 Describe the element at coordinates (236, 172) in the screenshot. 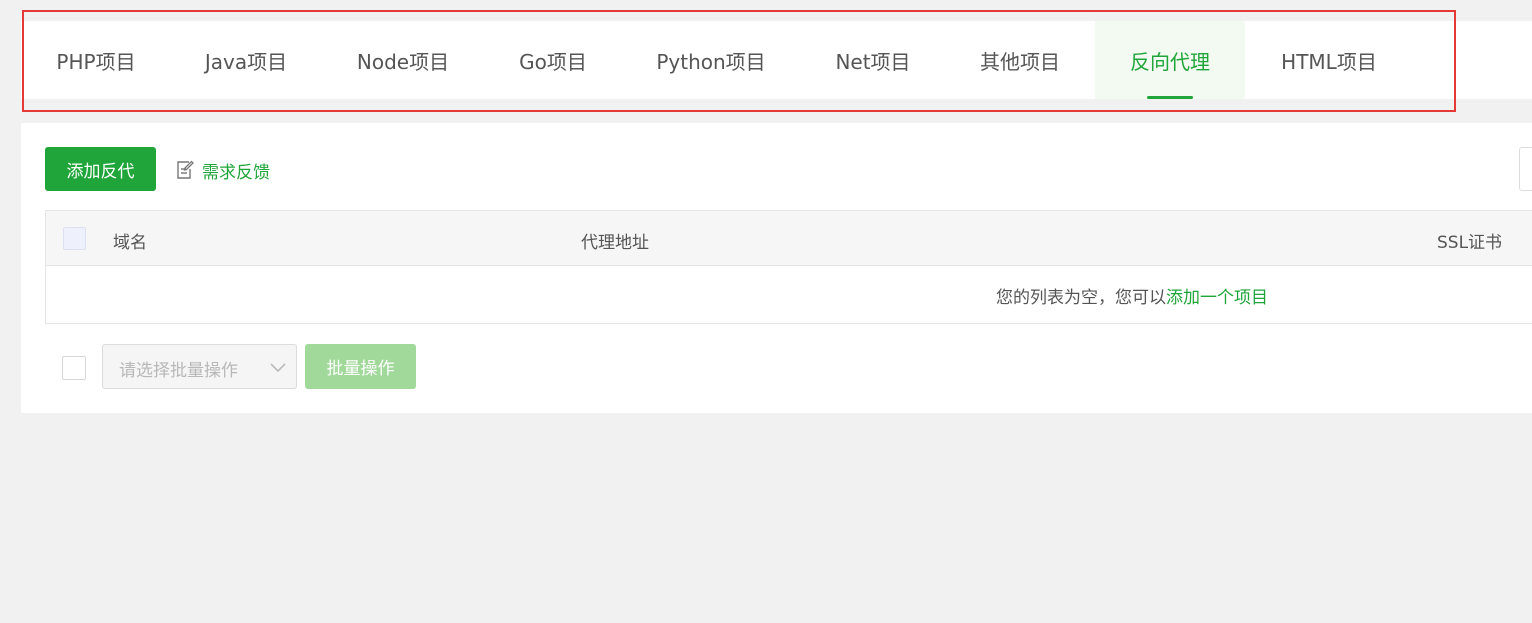

I see `feedback-label: 需求反馈` at that location.